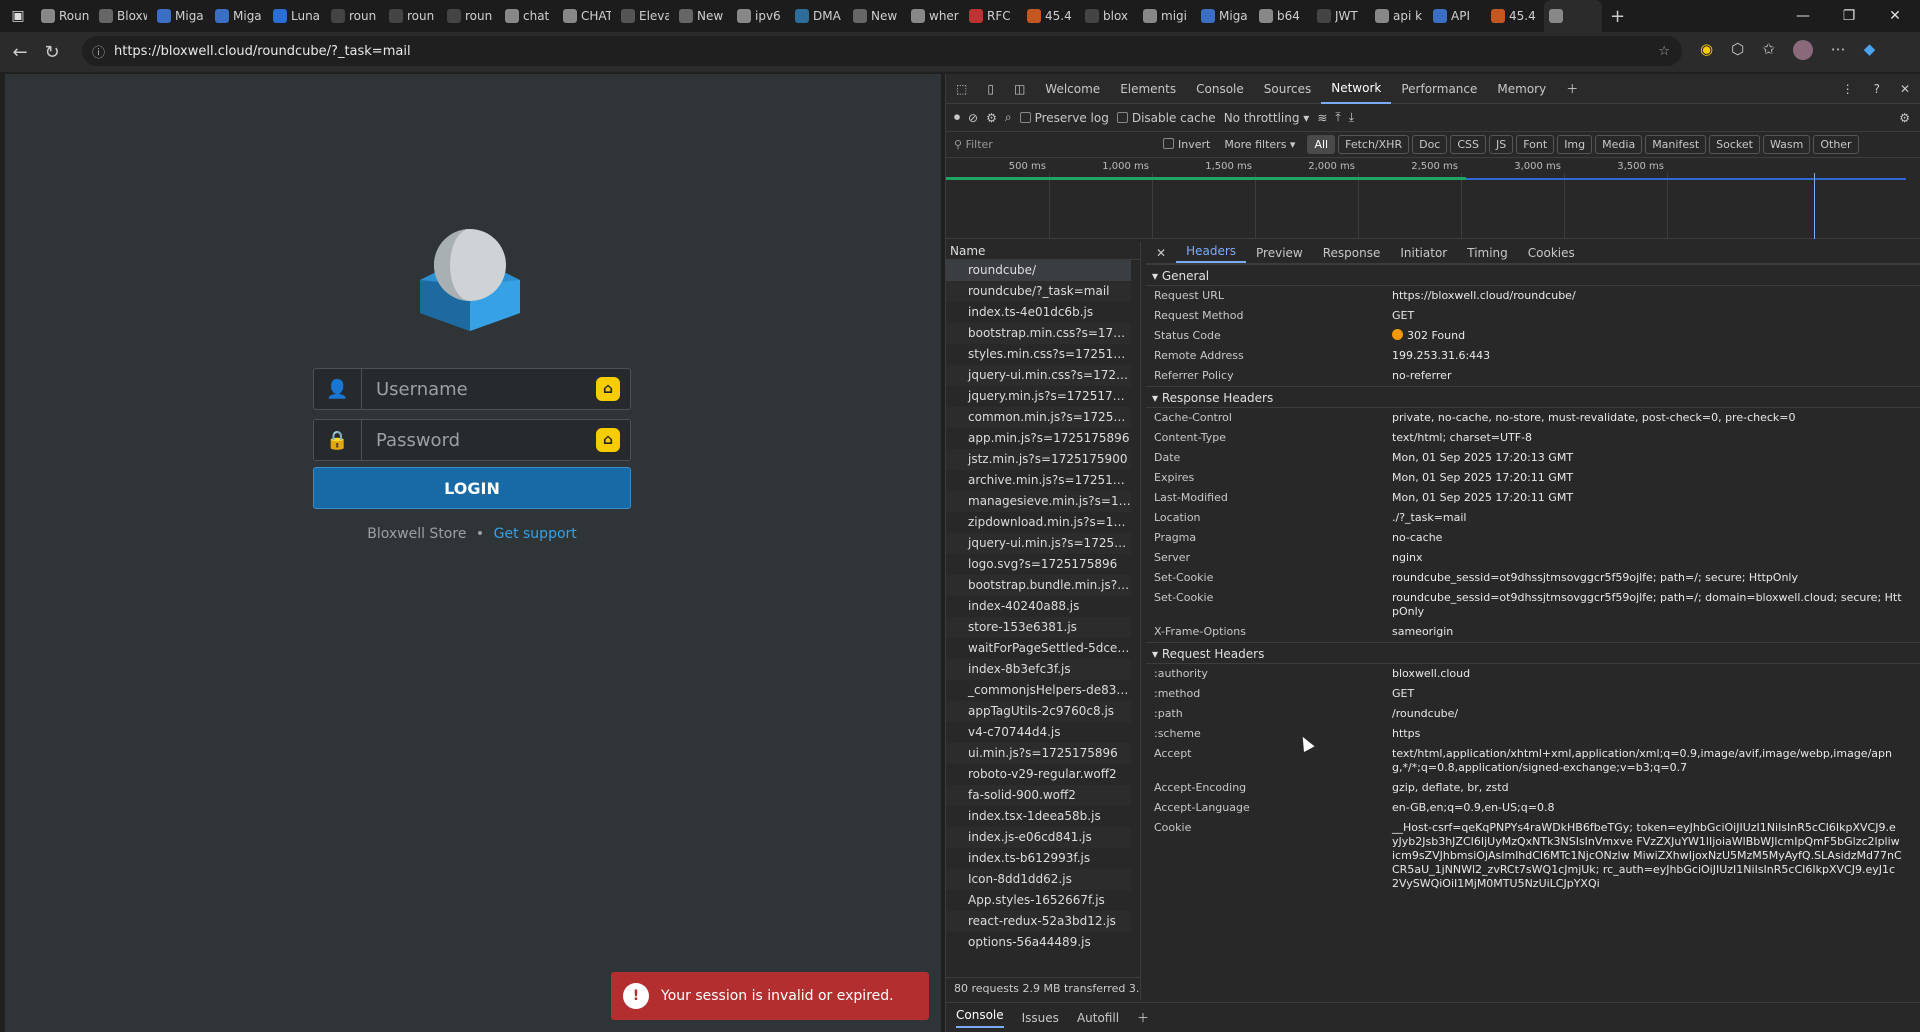 The width and height of the screenshot is (1920, 1032). Describe the element at coordinates (416, 534) in the screenshot. I see `store-link: Bloxwell Store` at that location.